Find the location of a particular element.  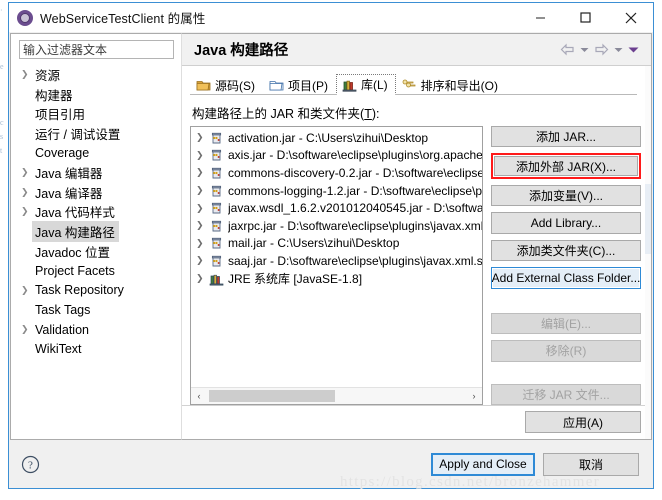

arrow-left-icon is located at coordinates (567, 49).